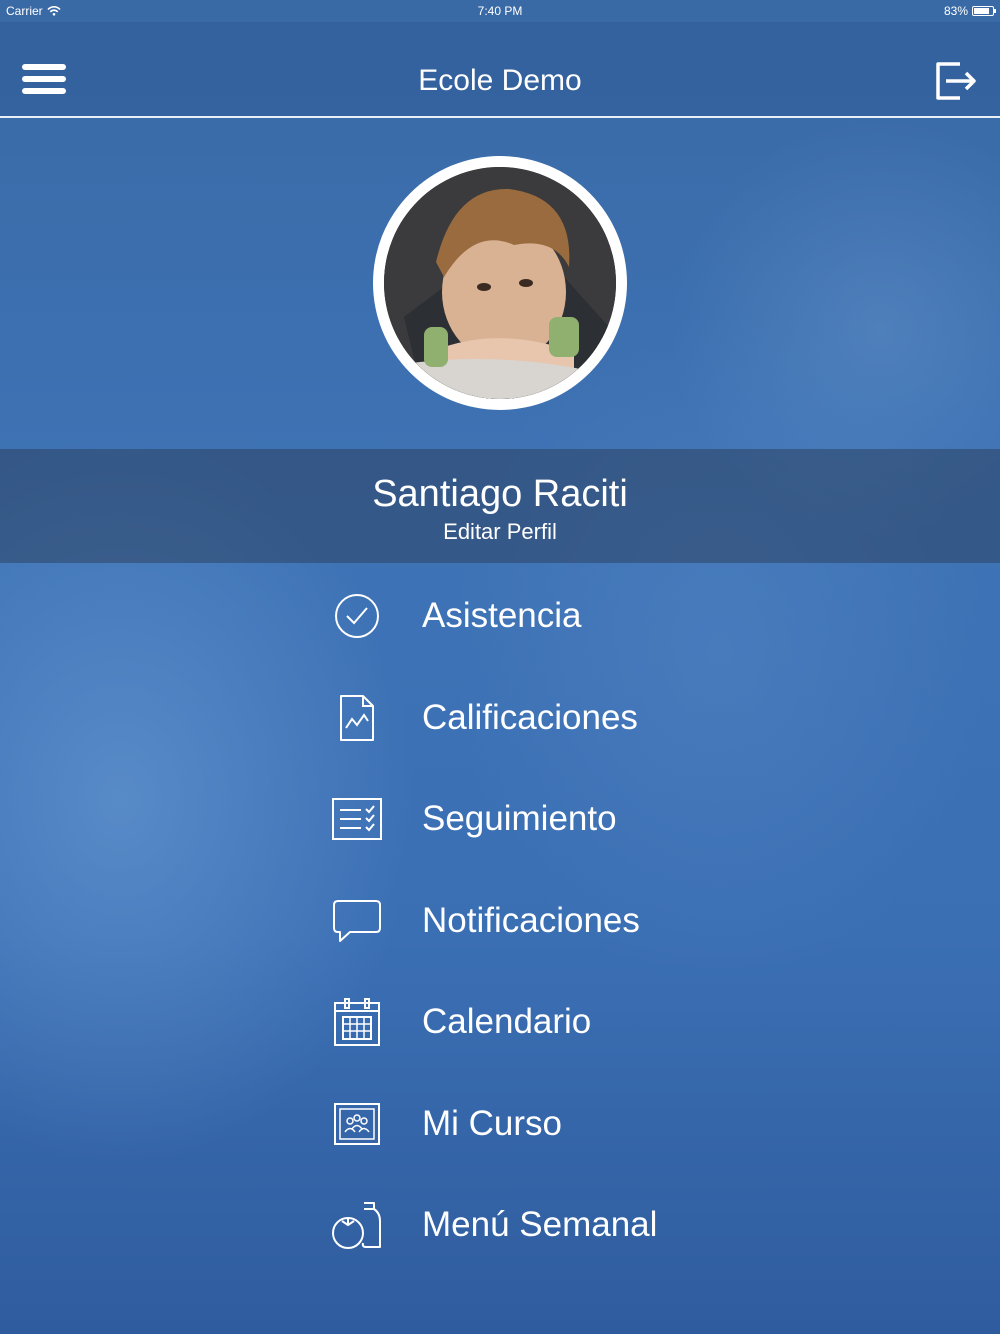 The image size is (1000, 1334). I want to click on battery-status: 83%, so click(969, 11).